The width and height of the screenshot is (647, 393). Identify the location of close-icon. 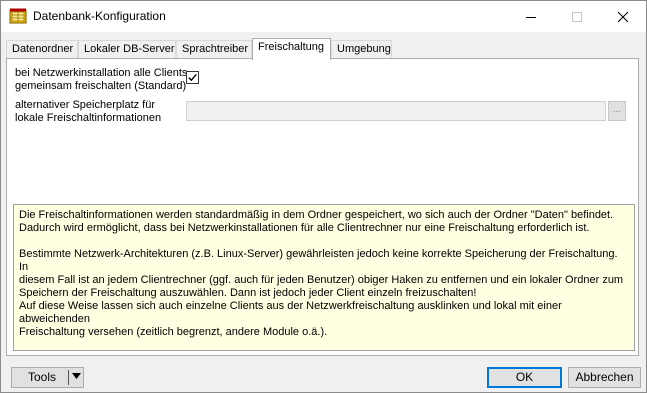
(623, 17).